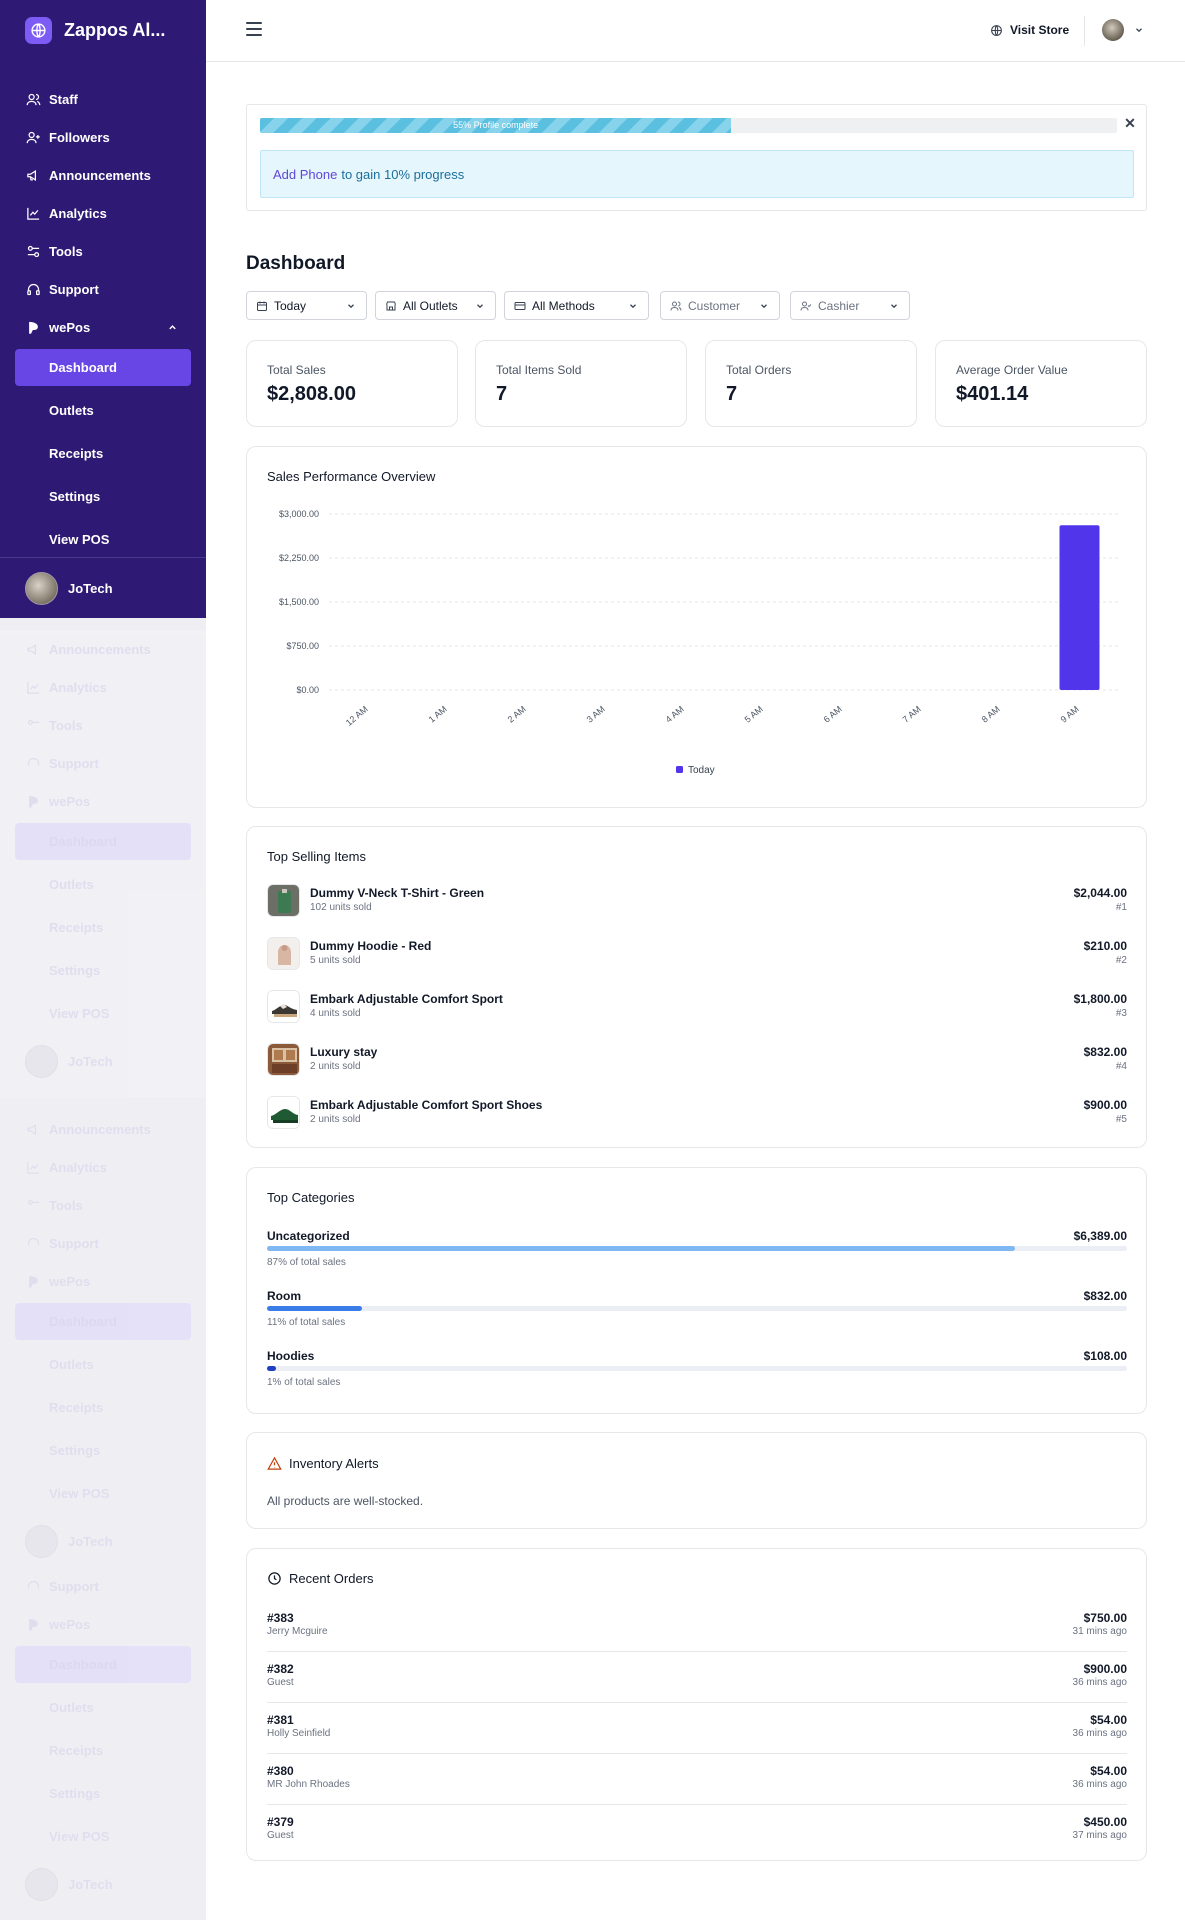  What do you see at coordinates (1029, 30) in the screenshot?
I see `visit-store-link: Visit Store` at bounding box center [1029, 30].